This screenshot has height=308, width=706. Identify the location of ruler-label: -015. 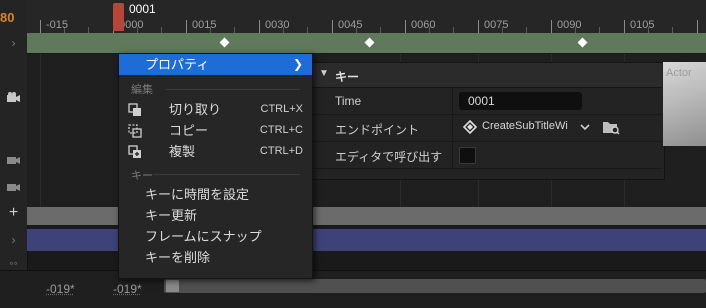
(57, 25).